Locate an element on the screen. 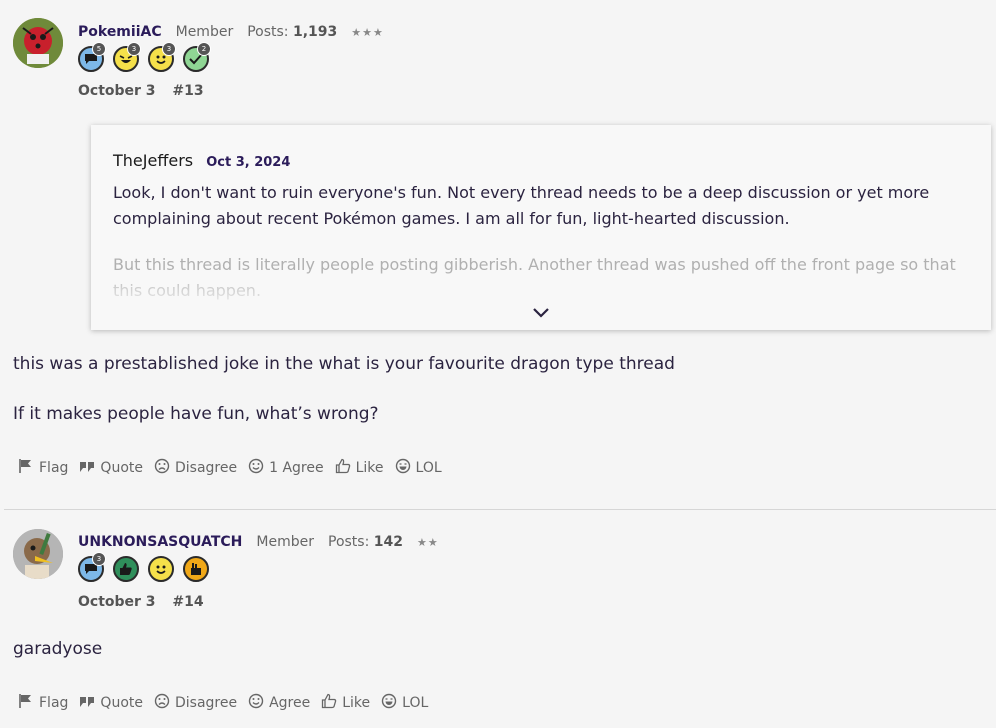  post-count-value: 142 is located at coordinates (388, 542).